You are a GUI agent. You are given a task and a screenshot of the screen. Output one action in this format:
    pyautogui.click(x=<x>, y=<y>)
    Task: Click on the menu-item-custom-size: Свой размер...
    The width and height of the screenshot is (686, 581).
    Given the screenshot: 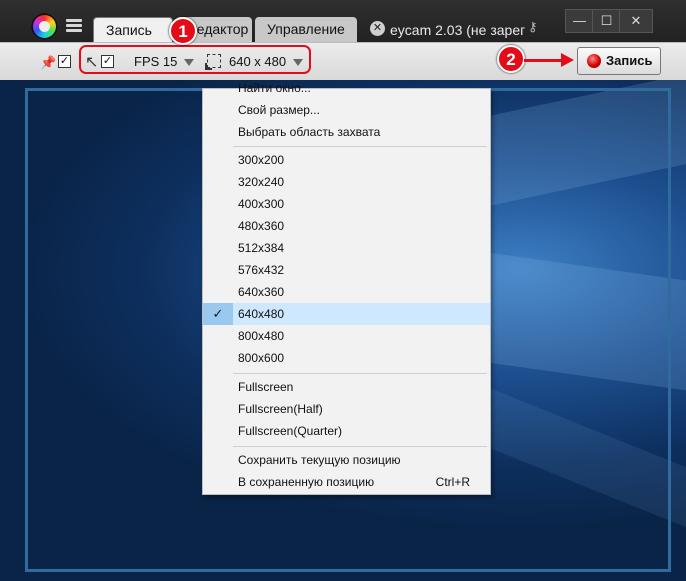 What is the action you would take?
    pyautogui.click(x=346, y=110)
    